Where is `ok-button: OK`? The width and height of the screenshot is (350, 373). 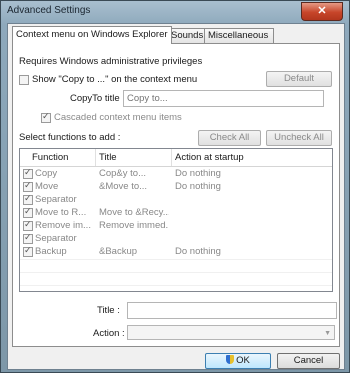 ok-button: OK is located at coordinates (238, 361).